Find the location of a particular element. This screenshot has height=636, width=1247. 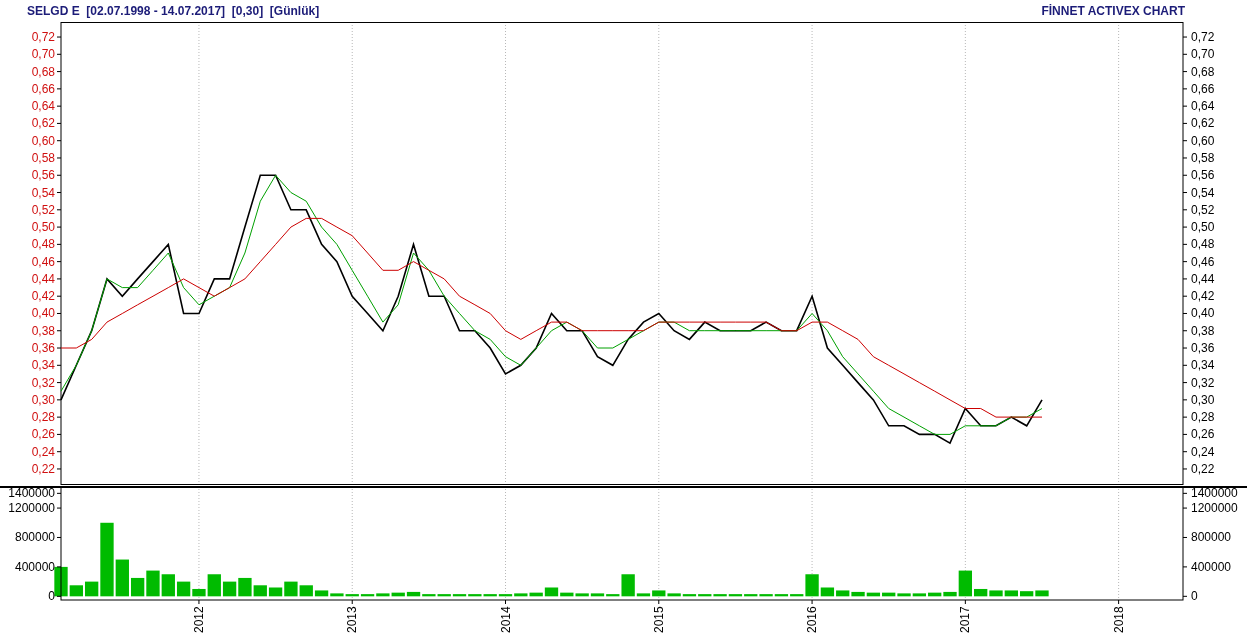

chart-title: SELGD E [02.07.1998 - 14.07.2017] [0,30] [Günlük] is located at coordinates (173, 11).